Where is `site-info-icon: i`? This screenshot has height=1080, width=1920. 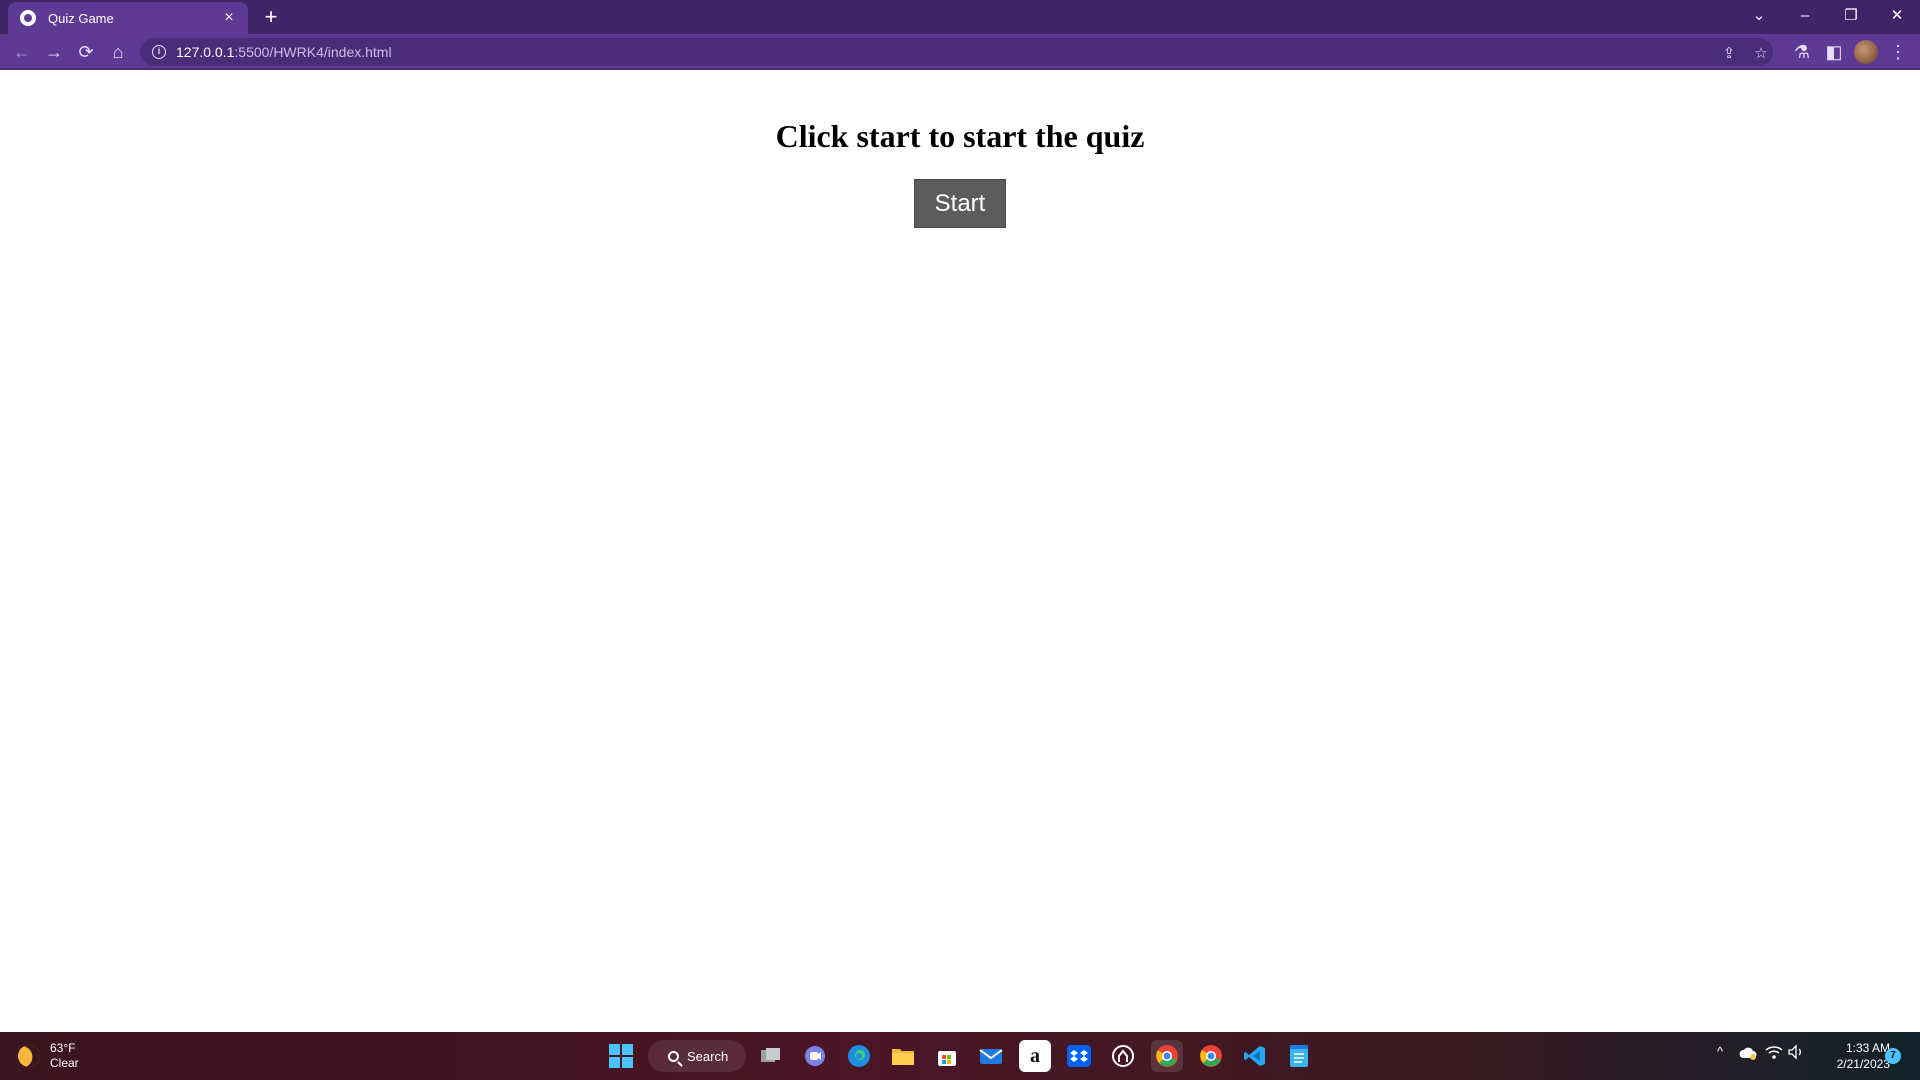 site-info-icon: i is located at coordinates (159, 52).